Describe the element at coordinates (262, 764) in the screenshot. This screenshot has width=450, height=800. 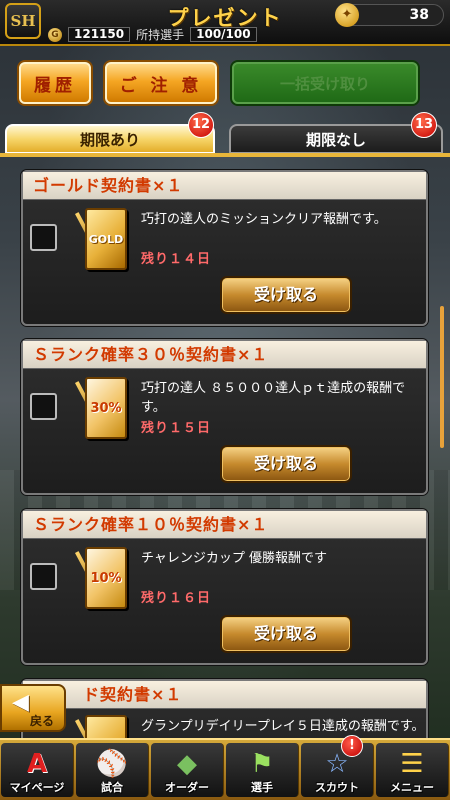
I see `player-icon: ⚑` at that location.